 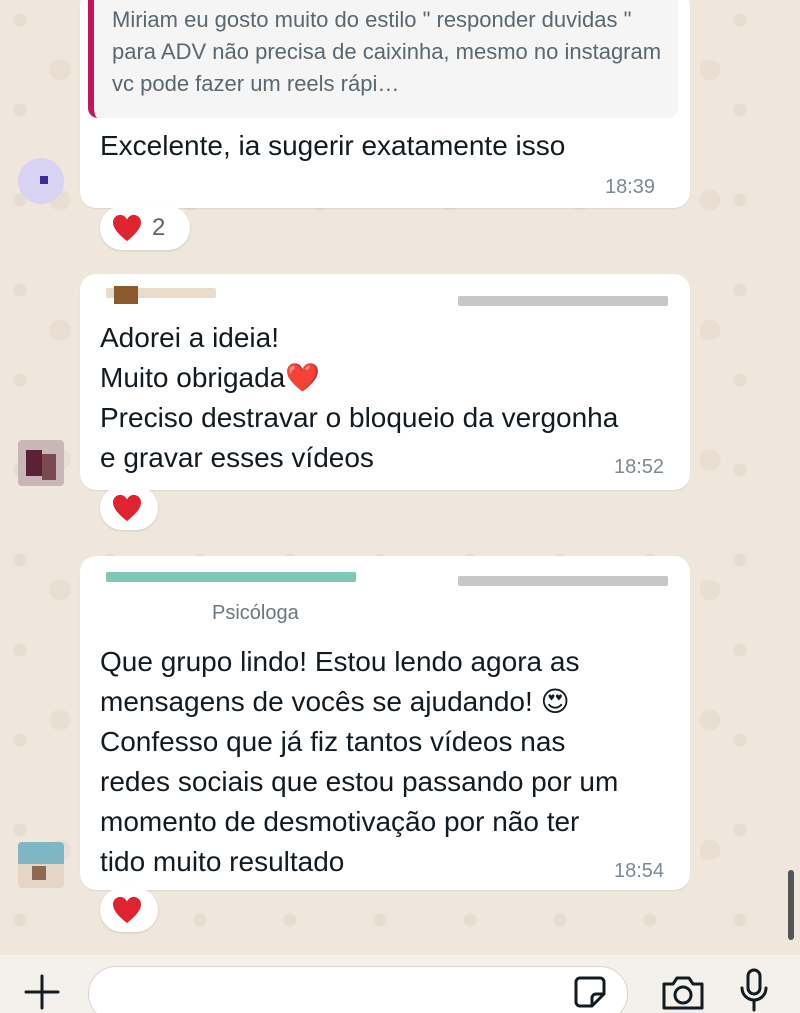 I want to click on plus-icon, so click(x=42, y=992).